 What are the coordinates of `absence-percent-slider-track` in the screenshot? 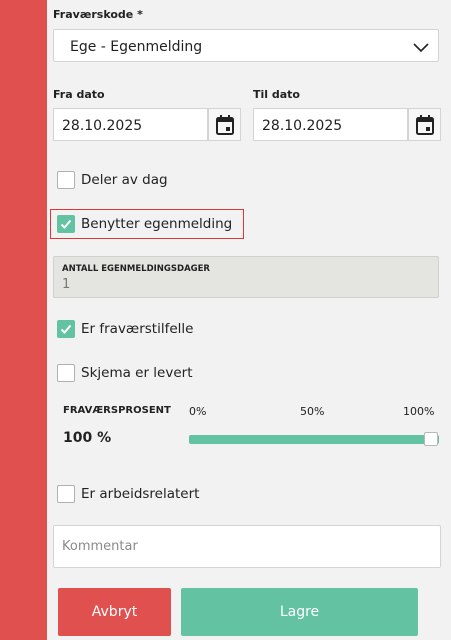 It's located at (314, 439).